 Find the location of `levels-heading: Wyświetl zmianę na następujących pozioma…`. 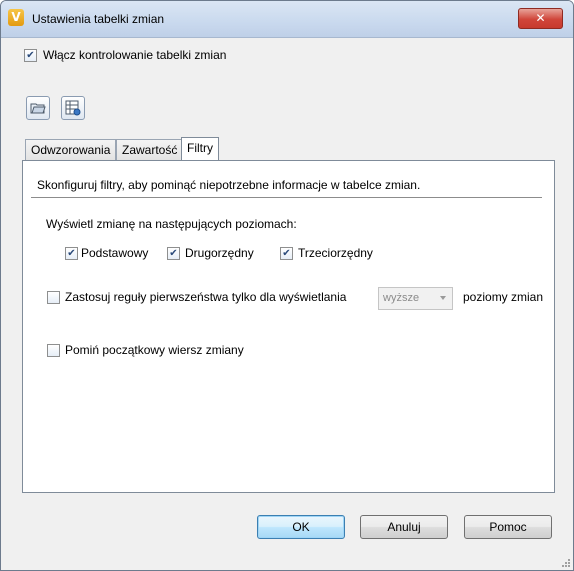

levels-heading: Wyświetl zmianę na następujących pozioma… is located at coordinates (171, 224).